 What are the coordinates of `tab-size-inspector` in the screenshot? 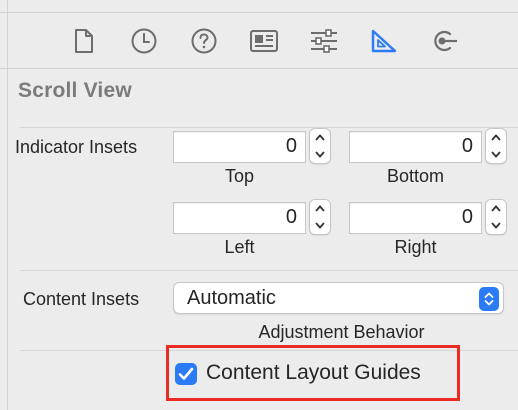 It's located at (384, 41).